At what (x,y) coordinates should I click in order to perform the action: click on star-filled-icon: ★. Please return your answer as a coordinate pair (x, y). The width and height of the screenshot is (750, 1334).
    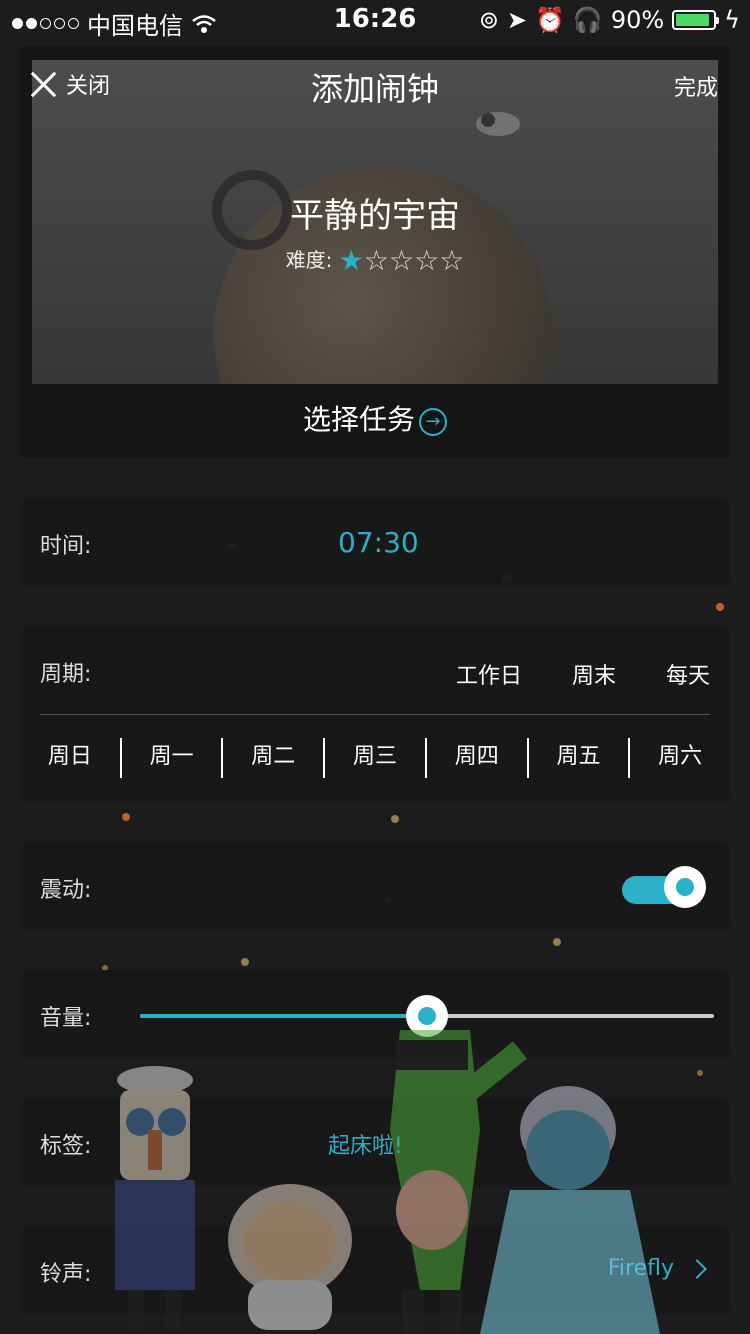
    Looking at the image, I should click on (351, 260).